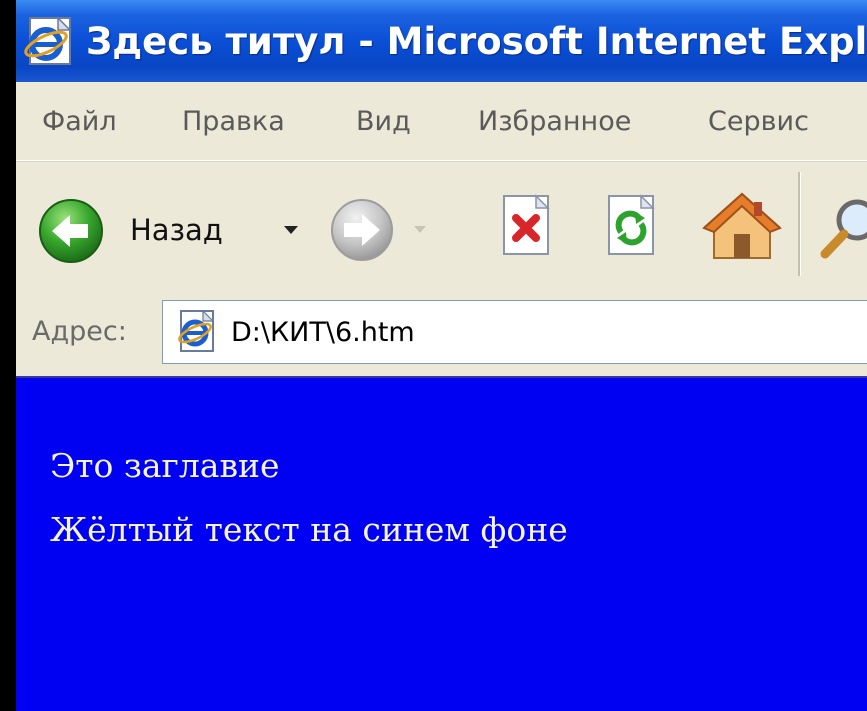  What do you see at coordinates (554, 122) in the screenshot?
I see `menu-item-favorites: Избранное` at bounding box center [554, 122].